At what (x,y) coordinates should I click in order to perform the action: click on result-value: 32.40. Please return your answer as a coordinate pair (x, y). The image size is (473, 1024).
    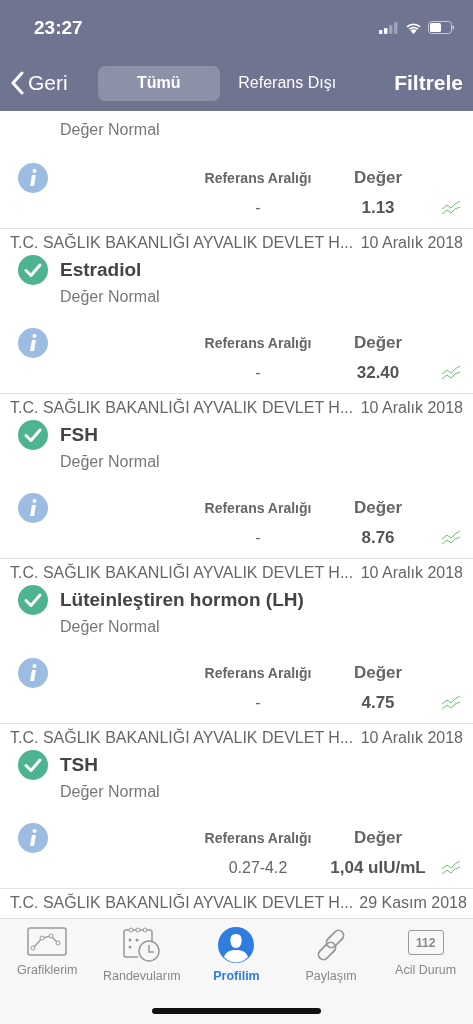
    Looking at the image, I should click on (378, 373).